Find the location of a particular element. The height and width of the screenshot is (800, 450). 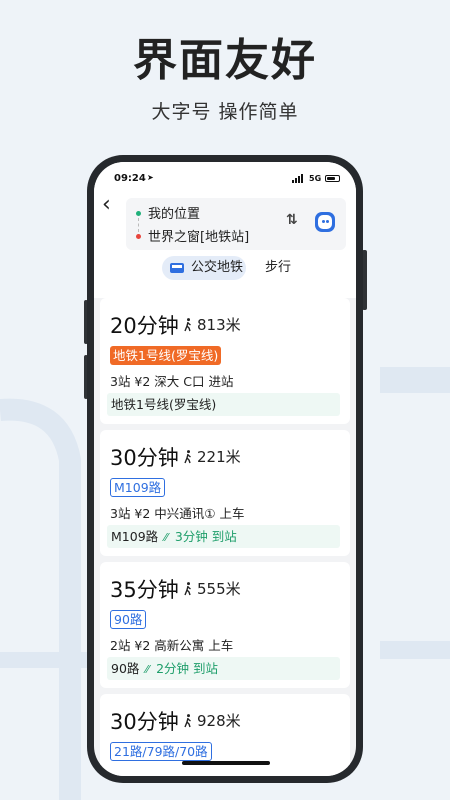

assistant-bot-icon is located at coordinates (325, 222).